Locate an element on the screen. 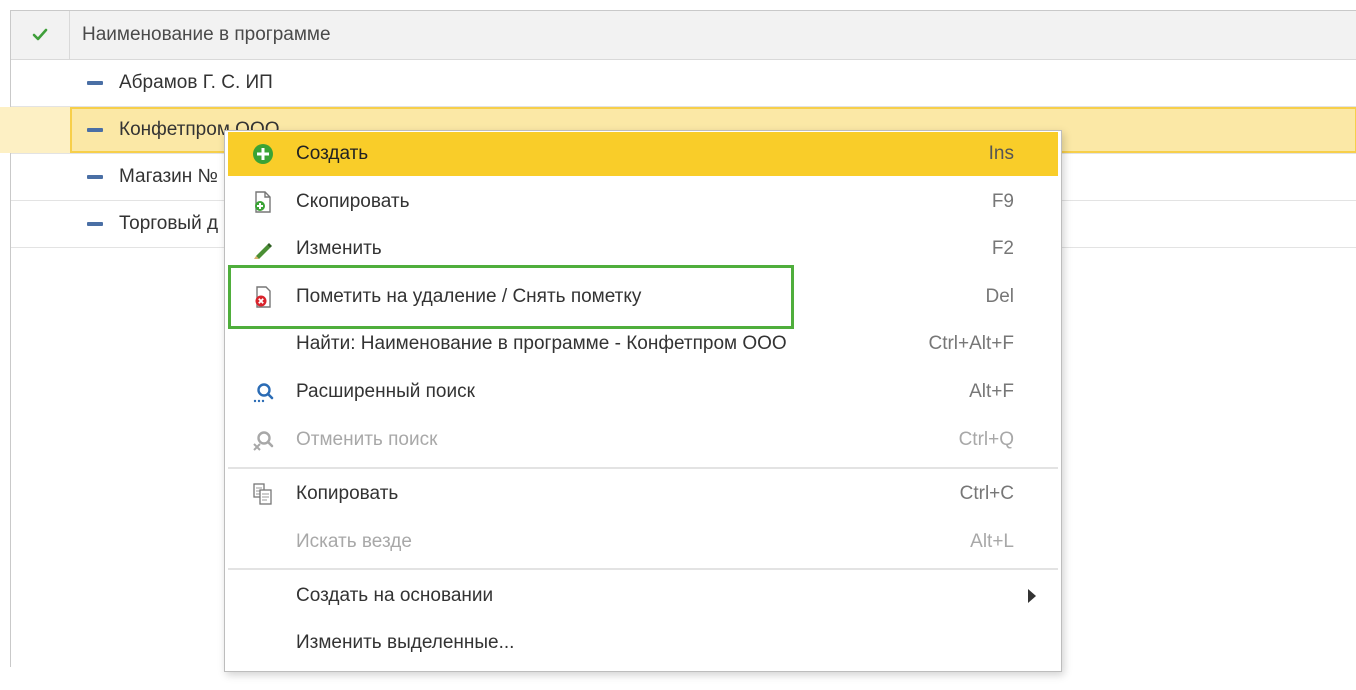 The width and height of the screenshot is (1356, 690). table-row: Абрамов Г. С. ИП is located at coordinates (683, 83).